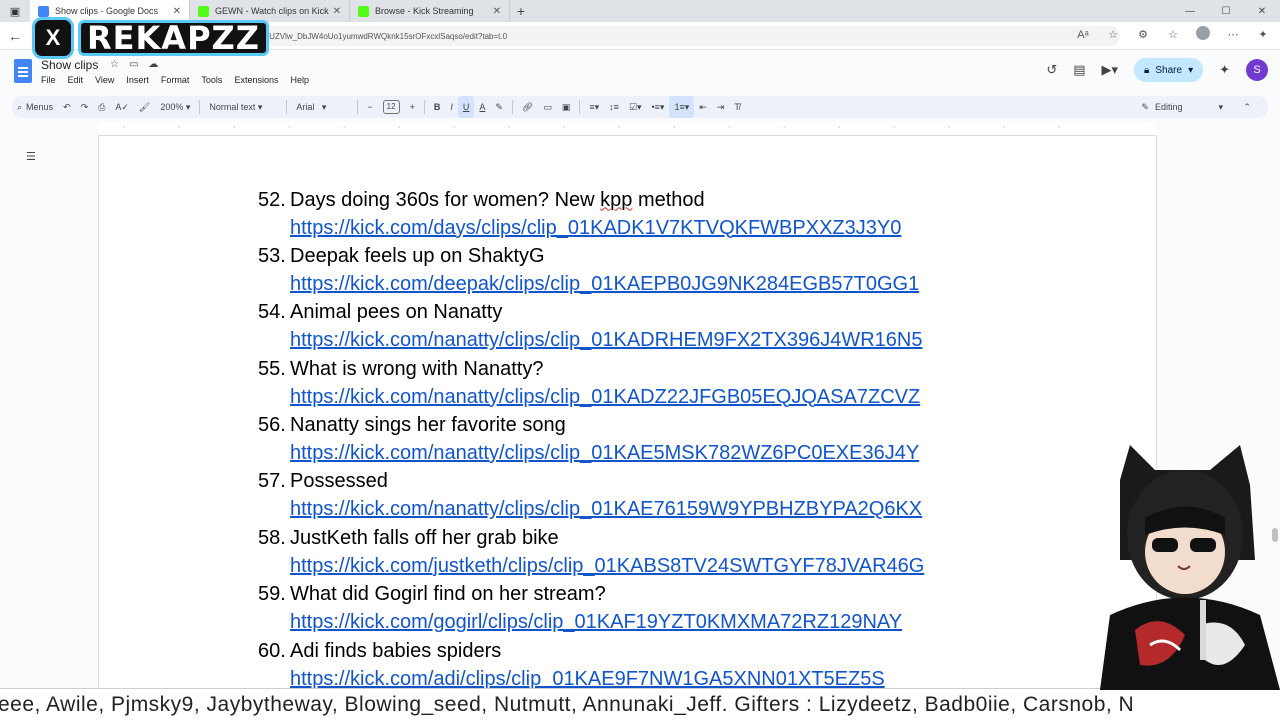  I want to click on star-icon: ☆, so click(114, 64).